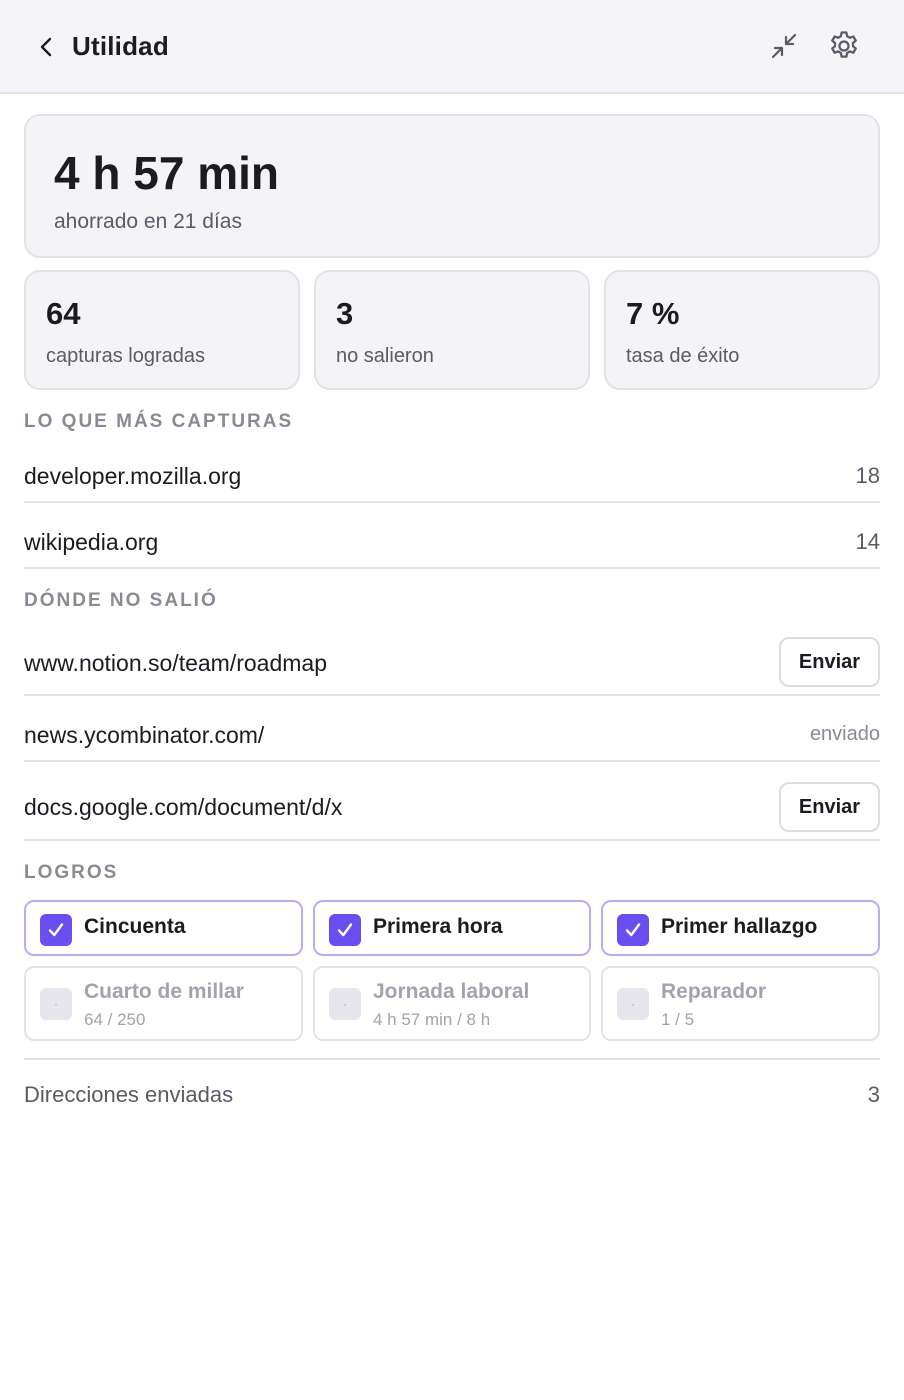  I want to click on site-count: 18, so click(867, 475).